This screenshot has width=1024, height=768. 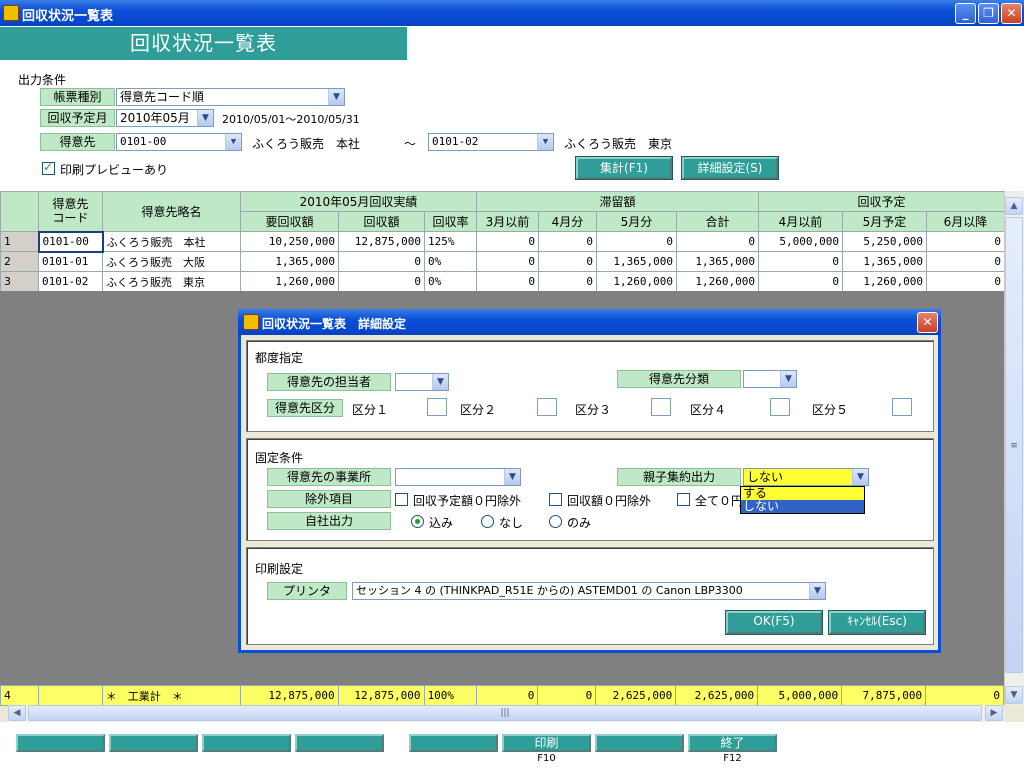 What do you see at coordinates (806, 477) in the screenshot?
I see `oyako-select: しない ▼` at bounding box center [806, 477].